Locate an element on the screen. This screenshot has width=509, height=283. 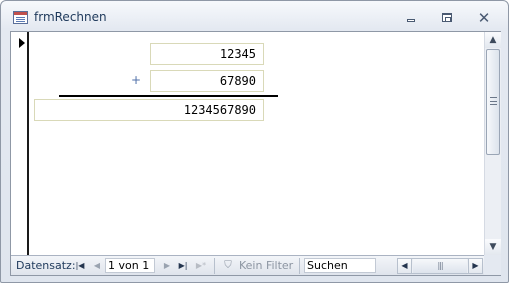
next-record-button: ▶ is located at coordinates (167, 265).